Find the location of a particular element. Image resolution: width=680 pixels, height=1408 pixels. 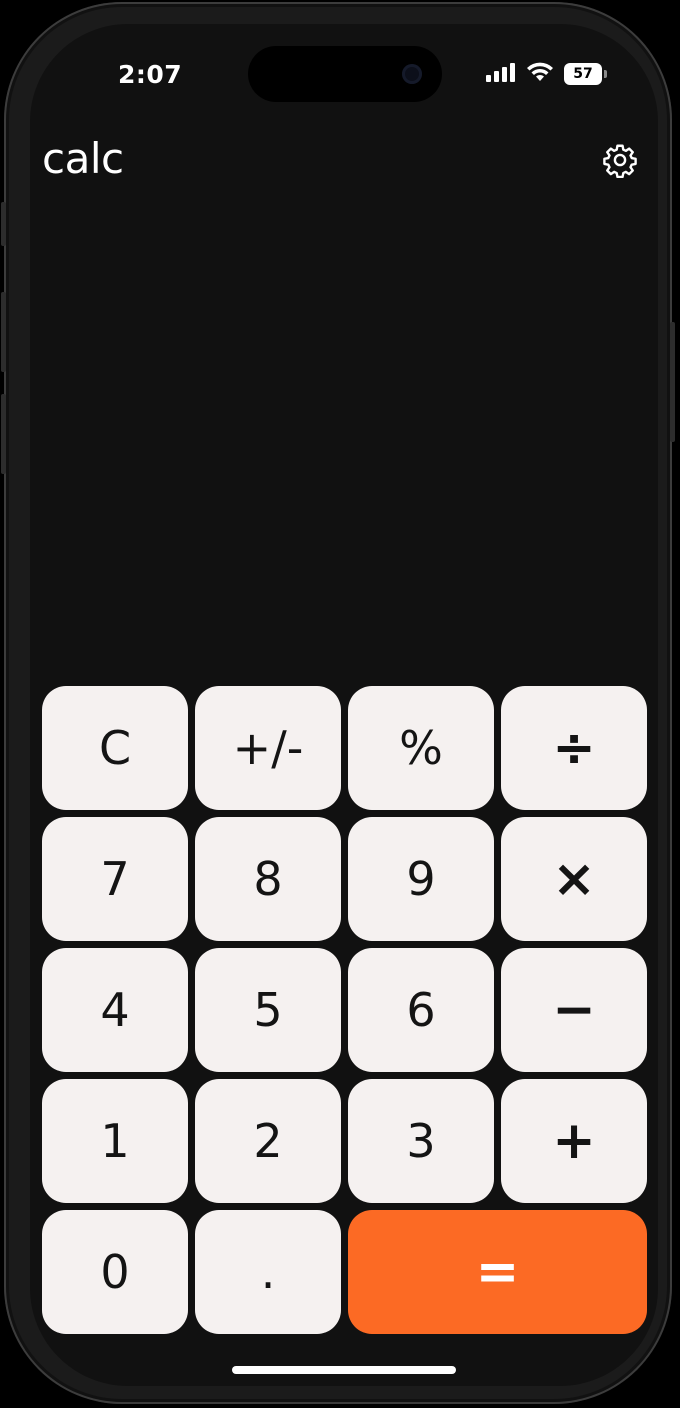

status-icons: 57 is located at coordinates (546, 74).